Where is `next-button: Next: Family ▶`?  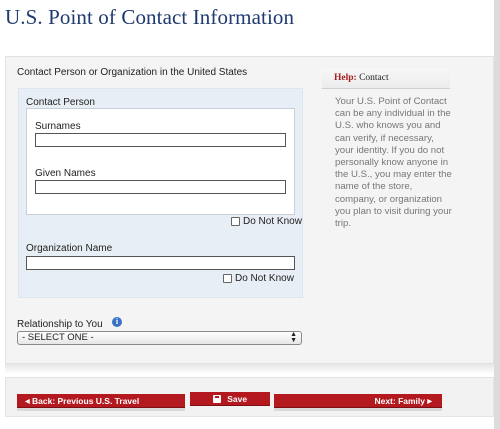
next-button: Next: Family ▶ is located at coordinates (358, 401).